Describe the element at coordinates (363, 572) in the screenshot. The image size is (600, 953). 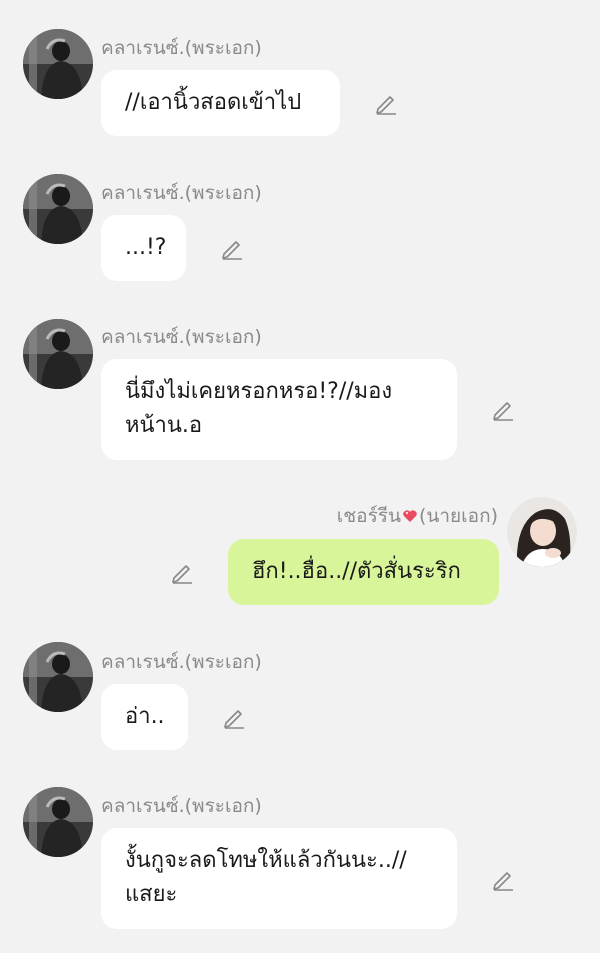
I see `message-bubble-mine: ฮึก!..ฮื่อ..//ตัวสั่นระริก` at that location.